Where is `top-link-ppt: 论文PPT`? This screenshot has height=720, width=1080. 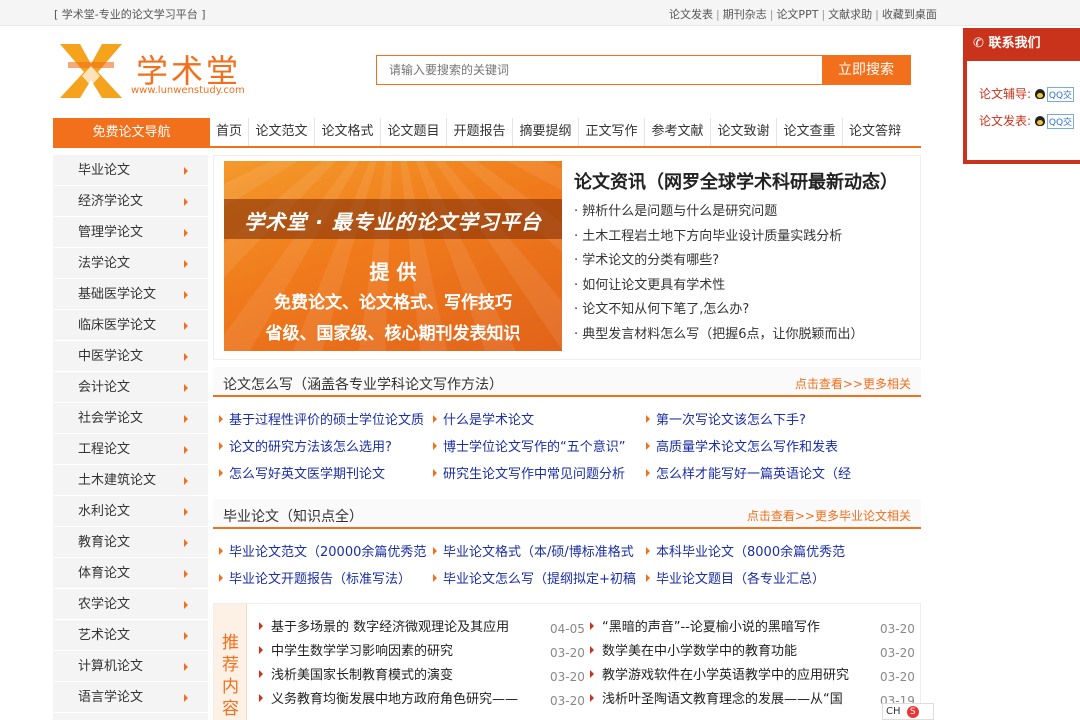 top-link-ppt: 论文PPT is located at coordinates (797, 14).